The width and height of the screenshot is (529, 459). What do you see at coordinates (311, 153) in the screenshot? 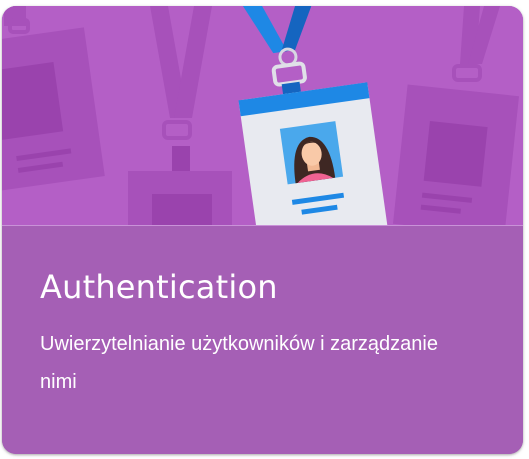
I see `person-avatar-icon` at bounding box center [311, 153].